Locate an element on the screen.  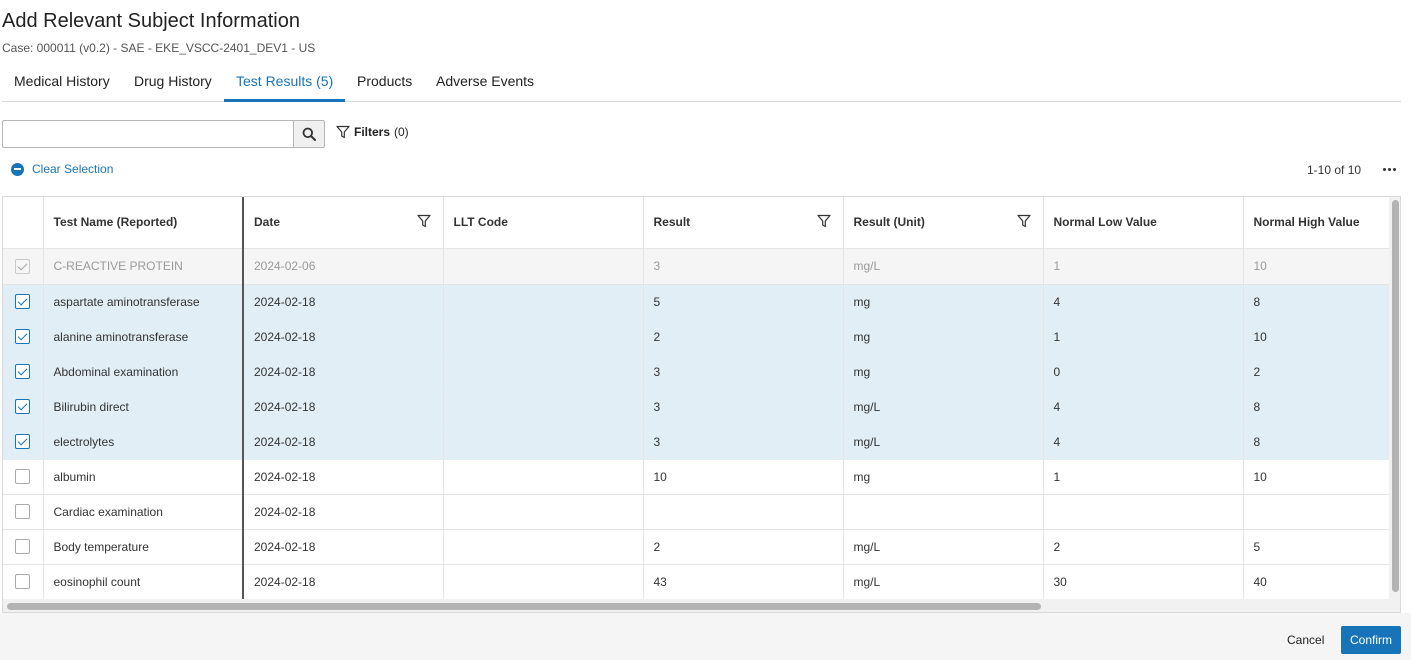
search-input is located at coordinates (147, 134).